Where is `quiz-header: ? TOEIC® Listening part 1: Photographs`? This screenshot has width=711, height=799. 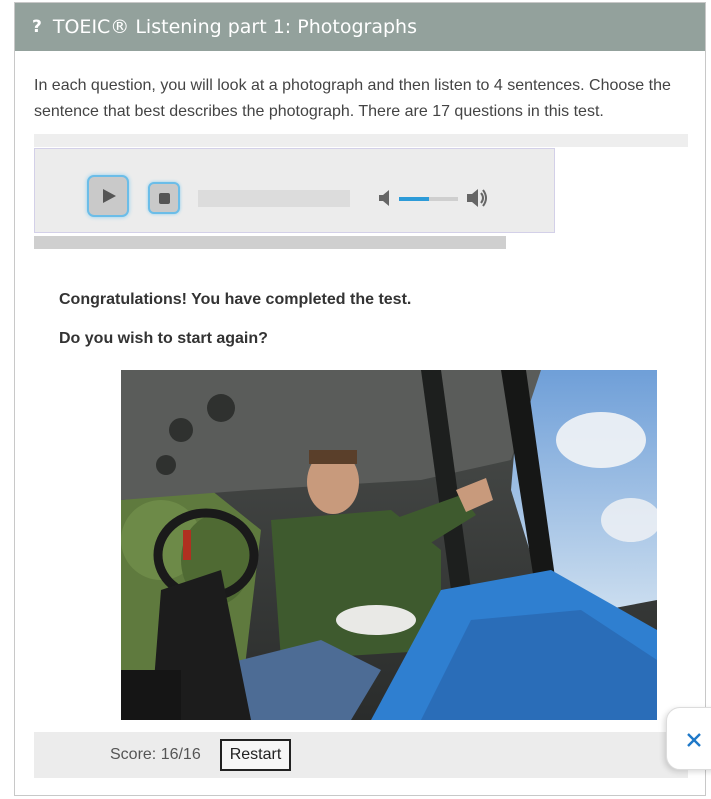
quiz-header: ? TOEIC® Listening part 1: Photographs is located at coordinates (360, 27).